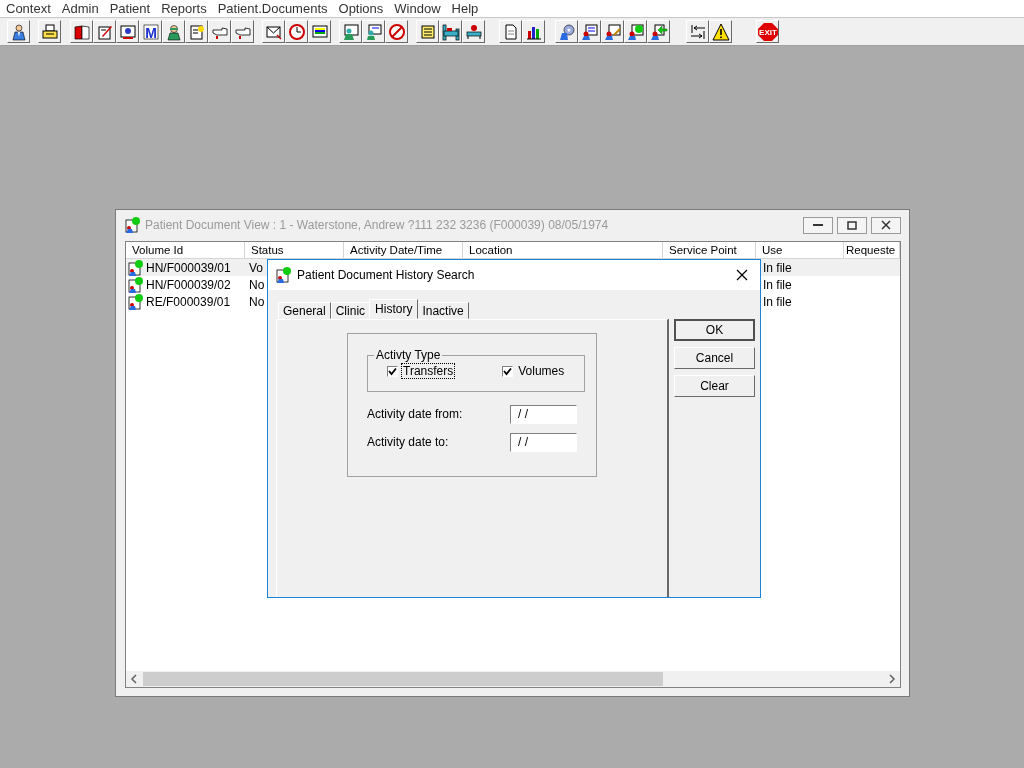 This screenshot has height=768, width=1024. I want to click on group-label: Activty Type, so click(408, 355).